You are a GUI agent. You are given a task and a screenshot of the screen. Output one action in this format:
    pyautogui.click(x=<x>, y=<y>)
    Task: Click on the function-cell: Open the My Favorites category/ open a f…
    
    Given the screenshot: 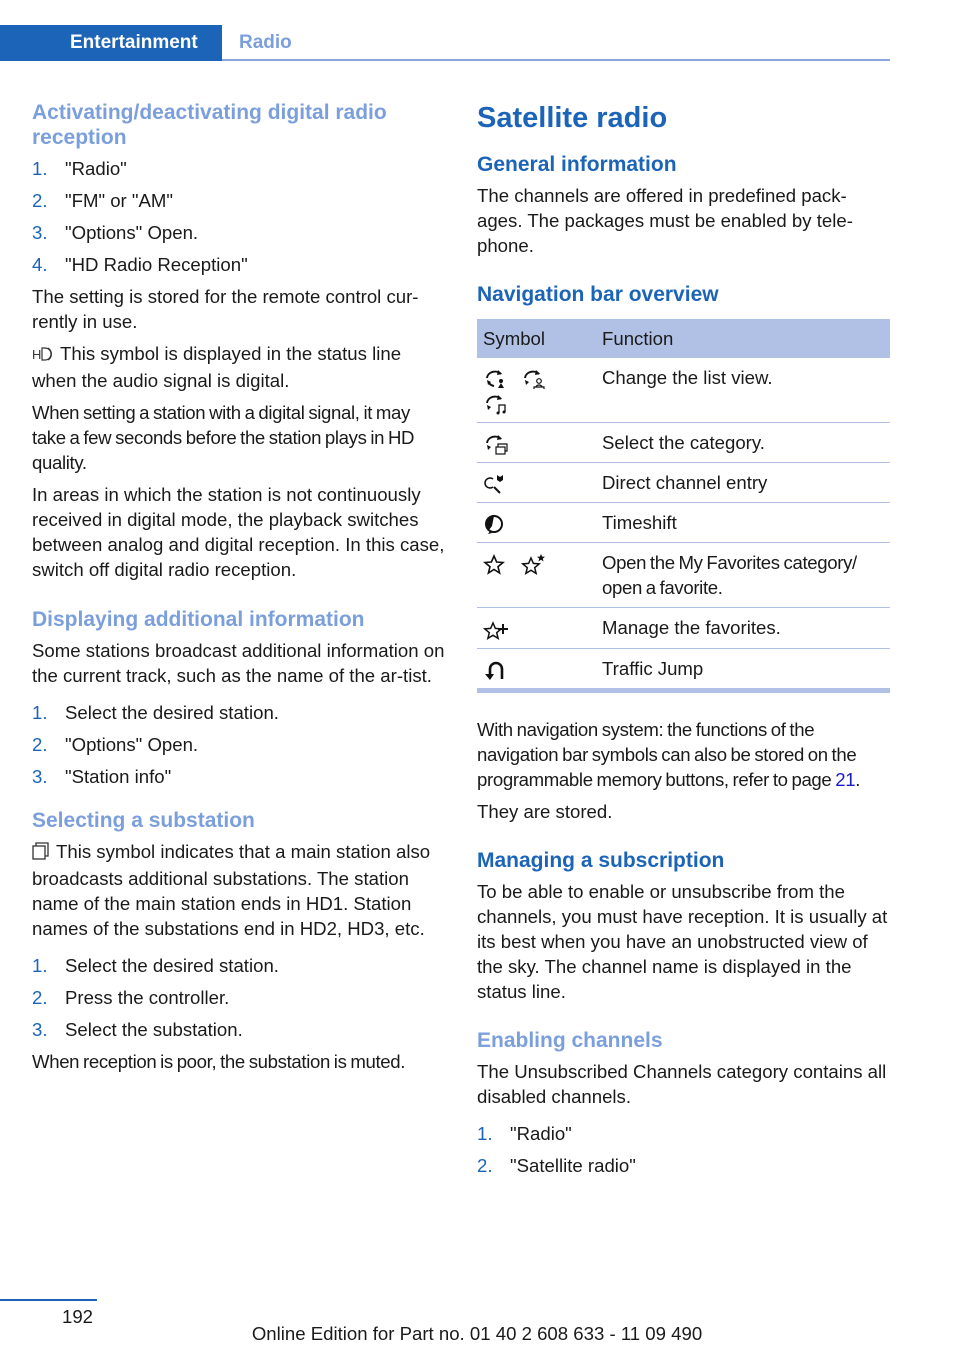 What is the action you would take?
    pyautogui.click(x=743, y=575)
    